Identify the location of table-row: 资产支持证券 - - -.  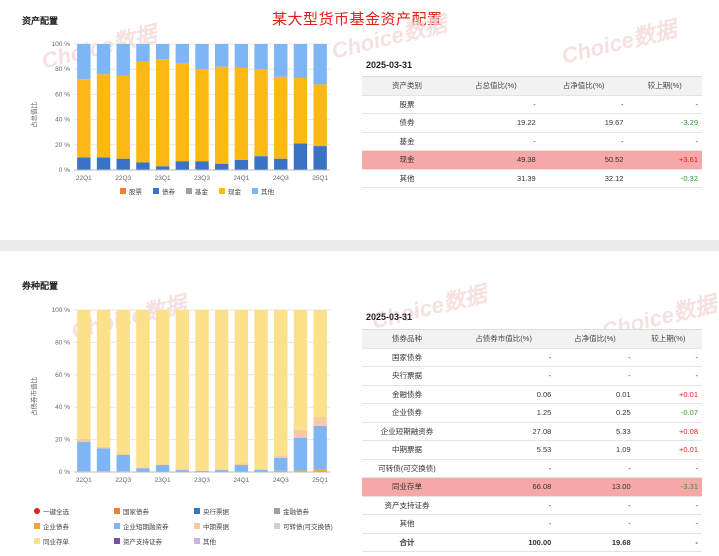
(532, 505).